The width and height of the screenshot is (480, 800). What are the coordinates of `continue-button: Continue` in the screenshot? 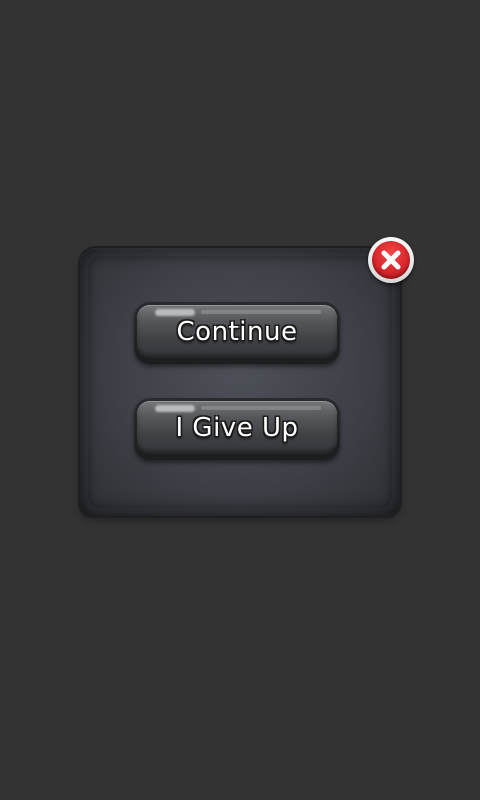 It's located at (237, 333).